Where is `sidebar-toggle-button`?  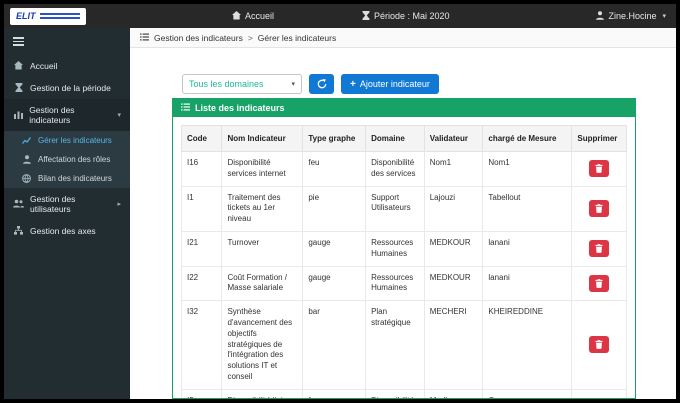 sidebar-toggle-button is located at coordinates (67, 41).